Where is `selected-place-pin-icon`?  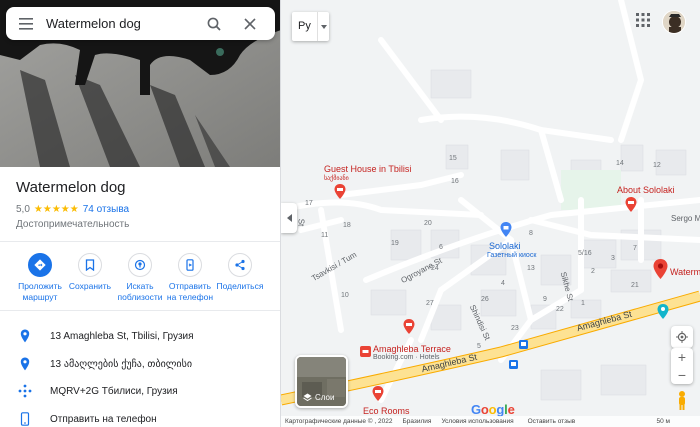
selected-place-pin-icon is located at coordinates (660, 269).